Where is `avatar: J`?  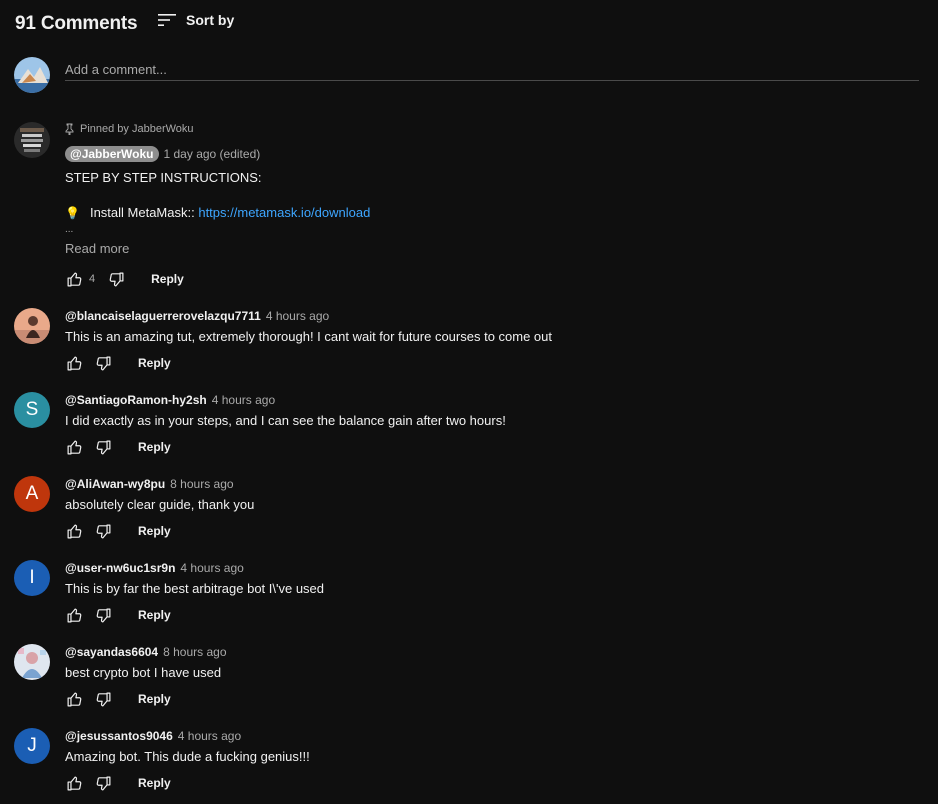 avatar: J is located at coordinates (32, 746).